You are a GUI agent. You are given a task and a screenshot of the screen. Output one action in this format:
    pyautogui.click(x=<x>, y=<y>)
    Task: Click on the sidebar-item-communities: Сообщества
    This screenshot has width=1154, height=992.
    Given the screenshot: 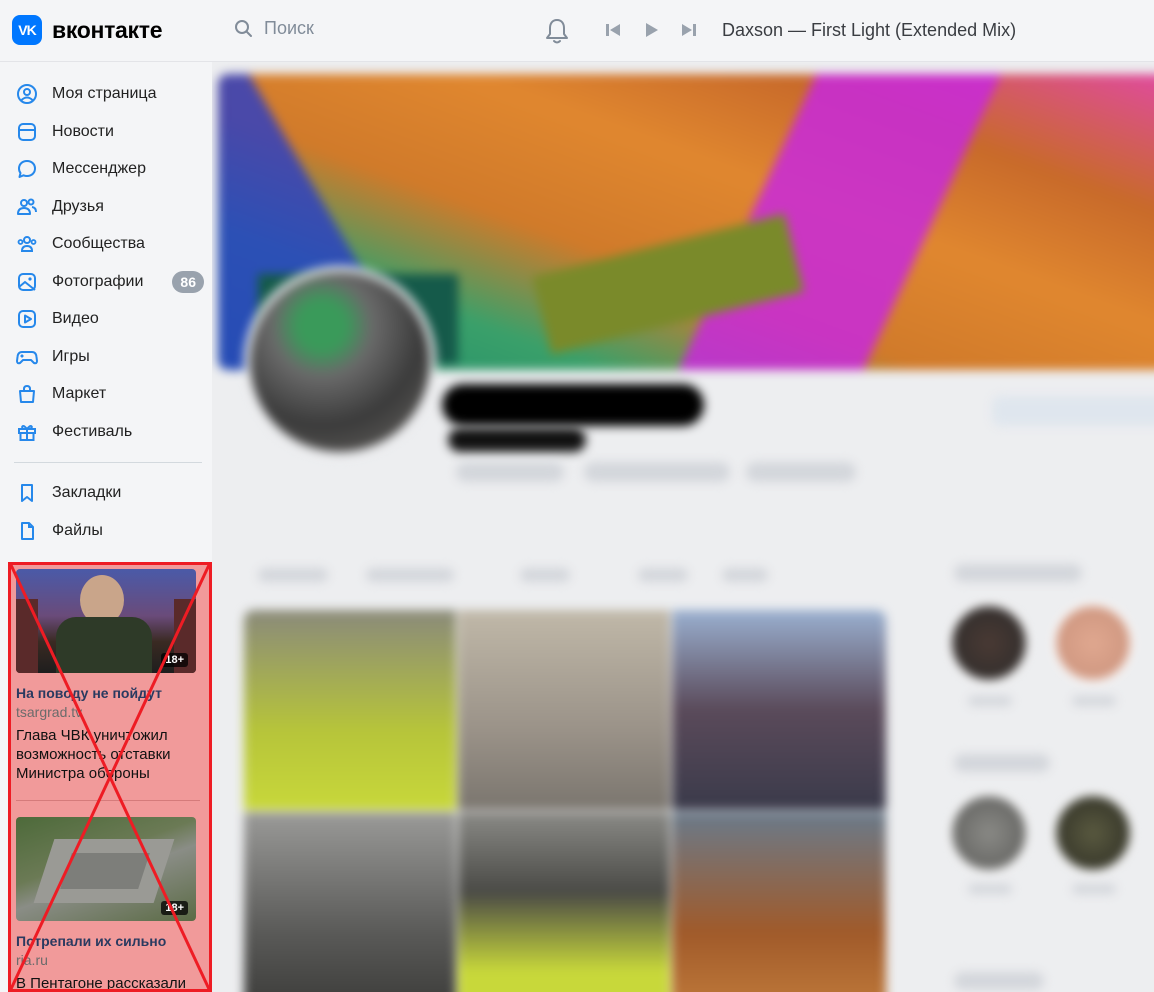 What is the action you would take?
    pyautogui.click(x=106, y=244)
    